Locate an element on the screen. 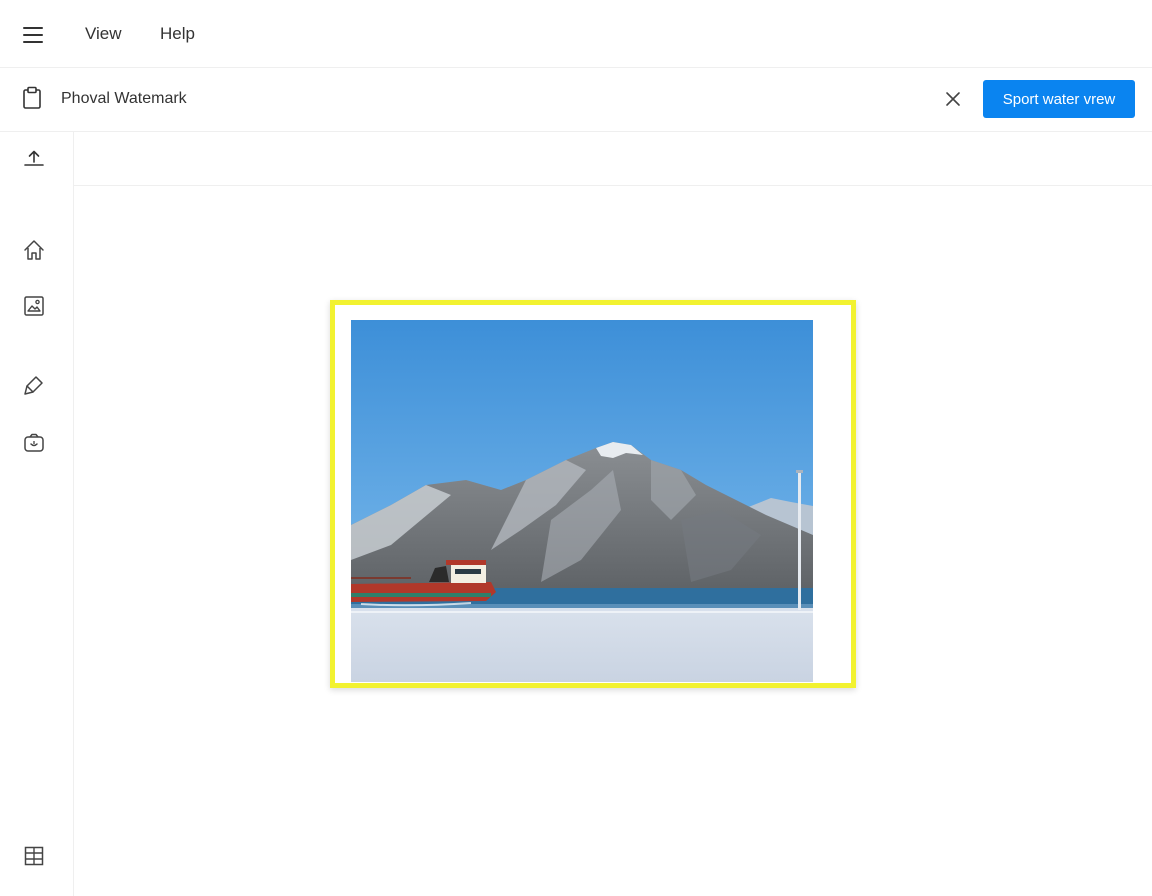 Image resolution: width=1152 pixels, height=896 pixels. brush-icon is located at coordinates (34, 385).